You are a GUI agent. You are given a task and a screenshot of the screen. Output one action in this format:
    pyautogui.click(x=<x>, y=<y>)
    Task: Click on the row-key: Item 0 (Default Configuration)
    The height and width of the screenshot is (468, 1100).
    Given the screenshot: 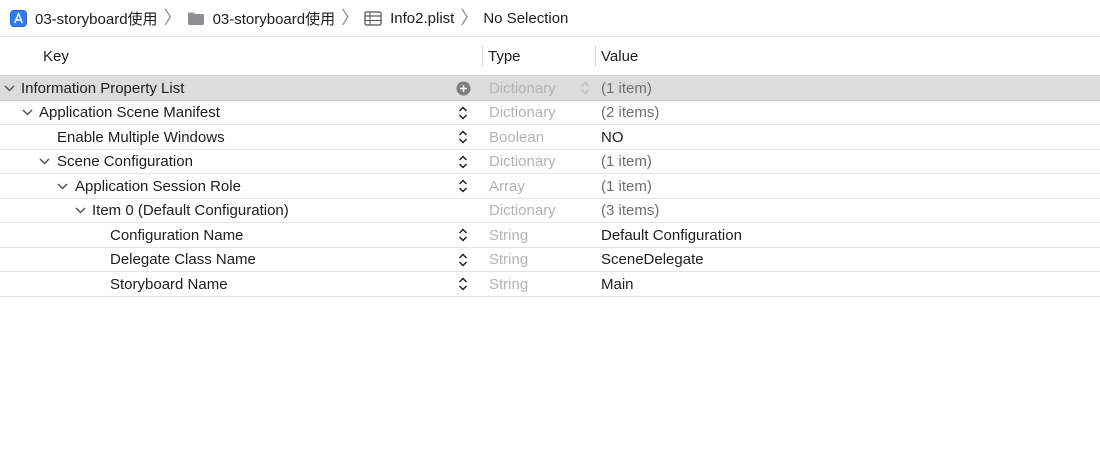 What is the action you would take?
    pyautogui.click(x=190, y=210)
    